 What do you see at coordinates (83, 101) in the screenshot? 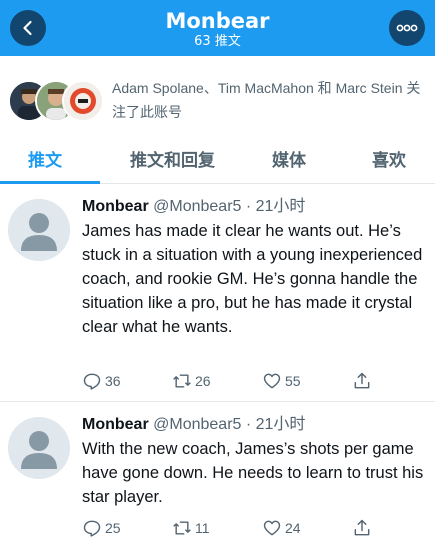
I see `follower-avatar` at bounding box center [83, 101].